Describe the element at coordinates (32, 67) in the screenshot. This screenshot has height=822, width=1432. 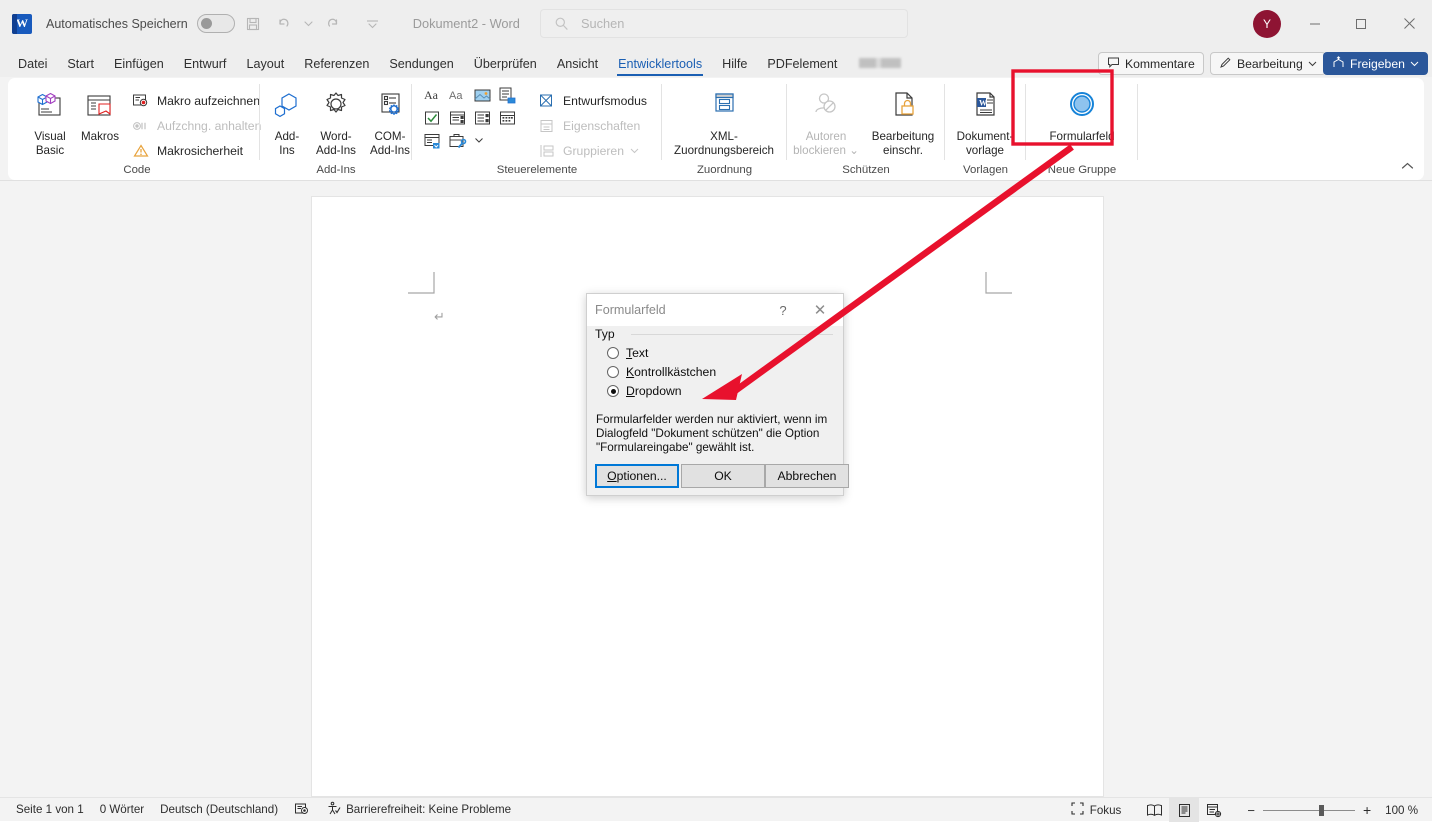
I see `tab-datei: Datei` at that location.